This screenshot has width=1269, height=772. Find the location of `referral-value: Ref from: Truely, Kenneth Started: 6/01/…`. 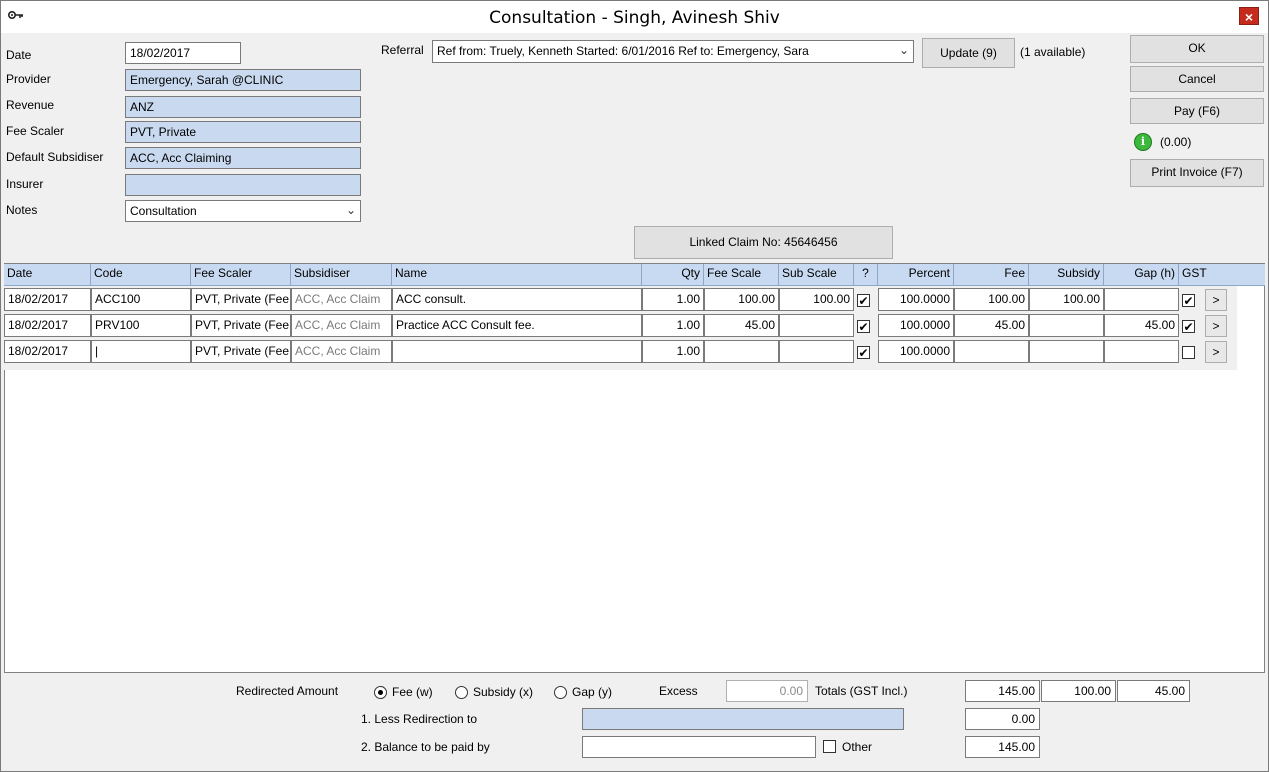

referral-value: Ref from: Truely, Kenneth Started: 6/01/… is located at coordinates (623, 51).